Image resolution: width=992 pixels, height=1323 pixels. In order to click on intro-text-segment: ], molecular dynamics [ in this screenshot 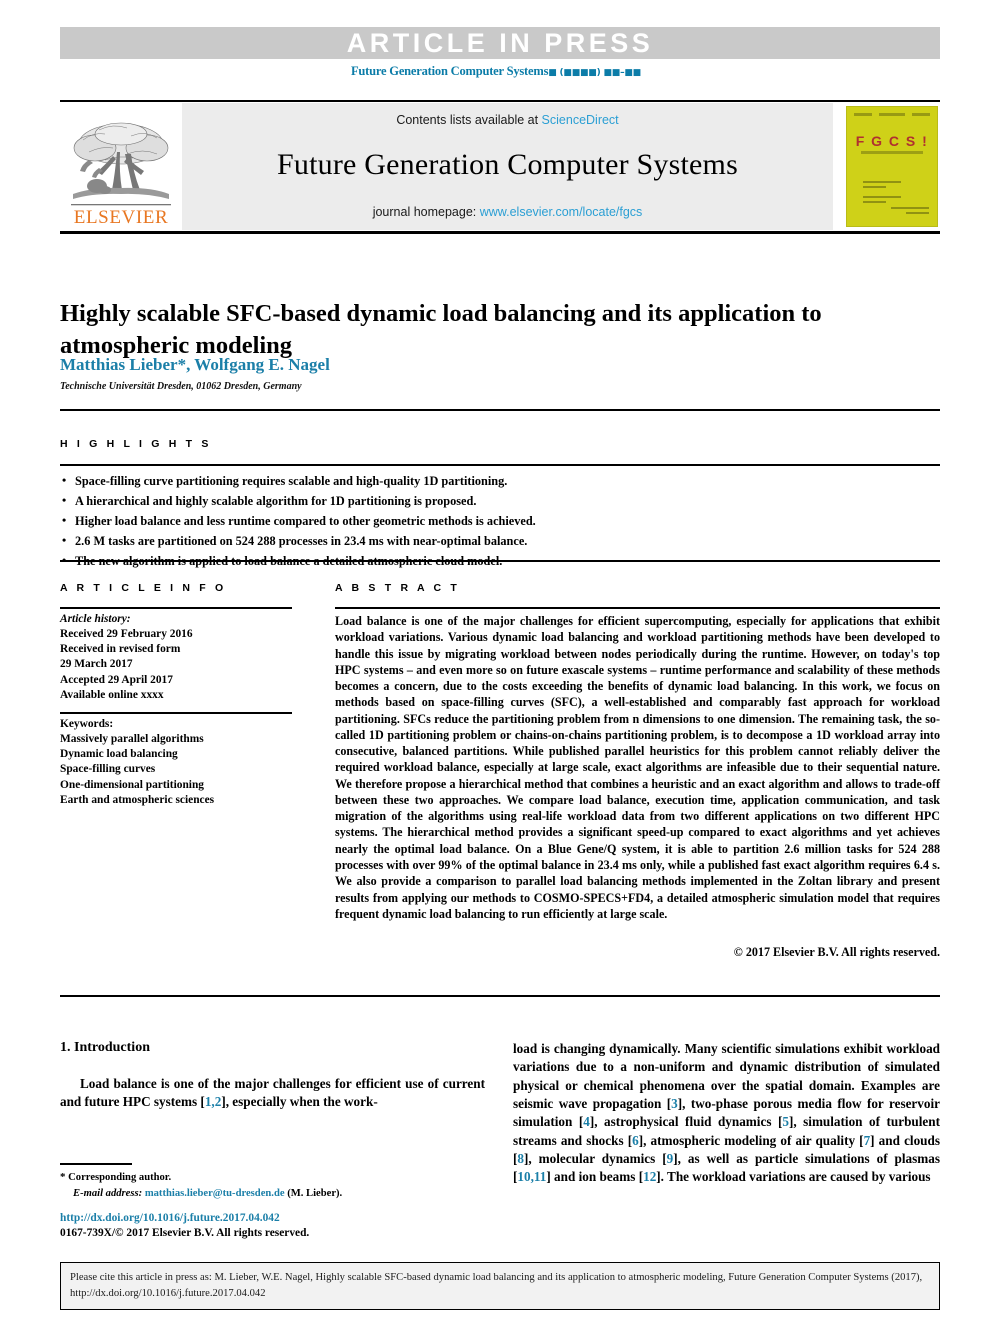, I will do `click(595, 1159)`.